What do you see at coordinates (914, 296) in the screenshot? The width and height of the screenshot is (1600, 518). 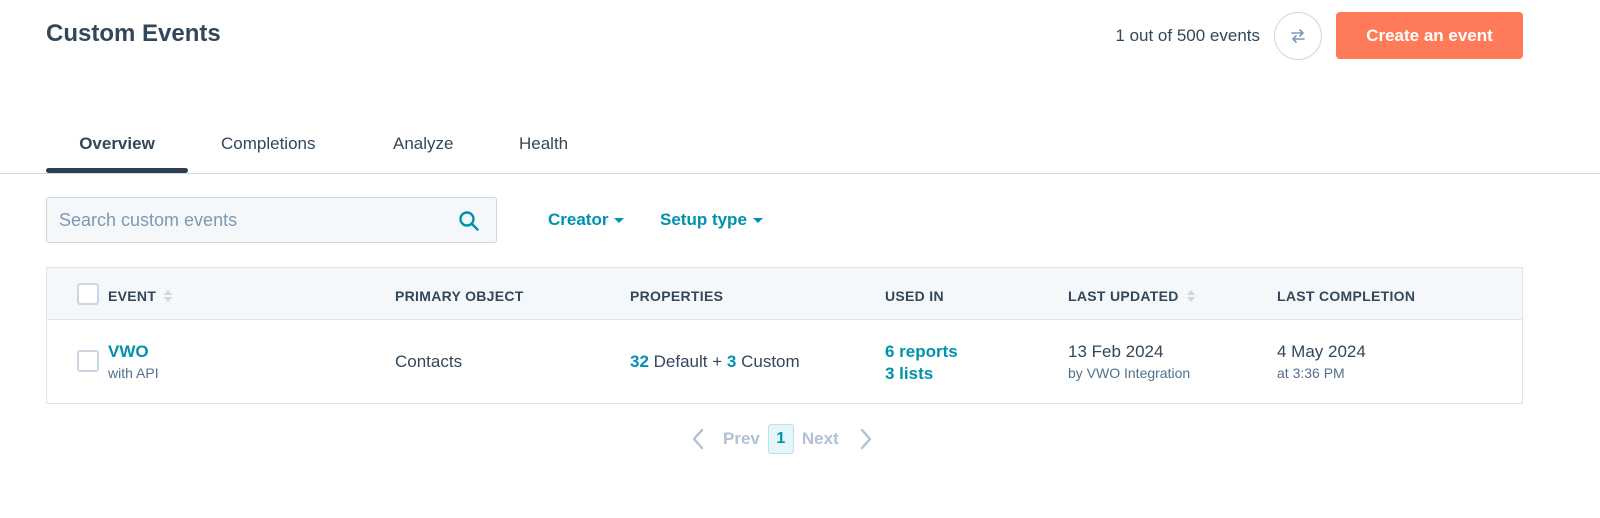 I see `column-header-used-in: USED IN` at bounding box center [914, 296].